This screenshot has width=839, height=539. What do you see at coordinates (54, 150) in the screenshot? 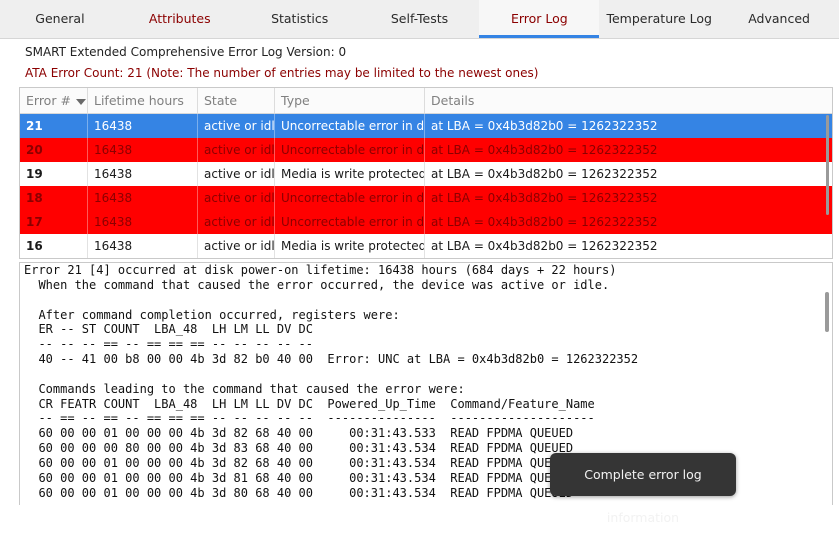
I see `error-num-cell: 20` at bounding box center [54, 150].